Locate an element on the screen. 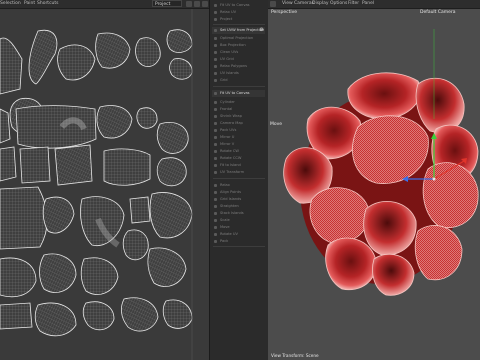 This screenshot has width=480, height=360. cmd-item: Shrink Wrap is located at coordinates (238, 116).